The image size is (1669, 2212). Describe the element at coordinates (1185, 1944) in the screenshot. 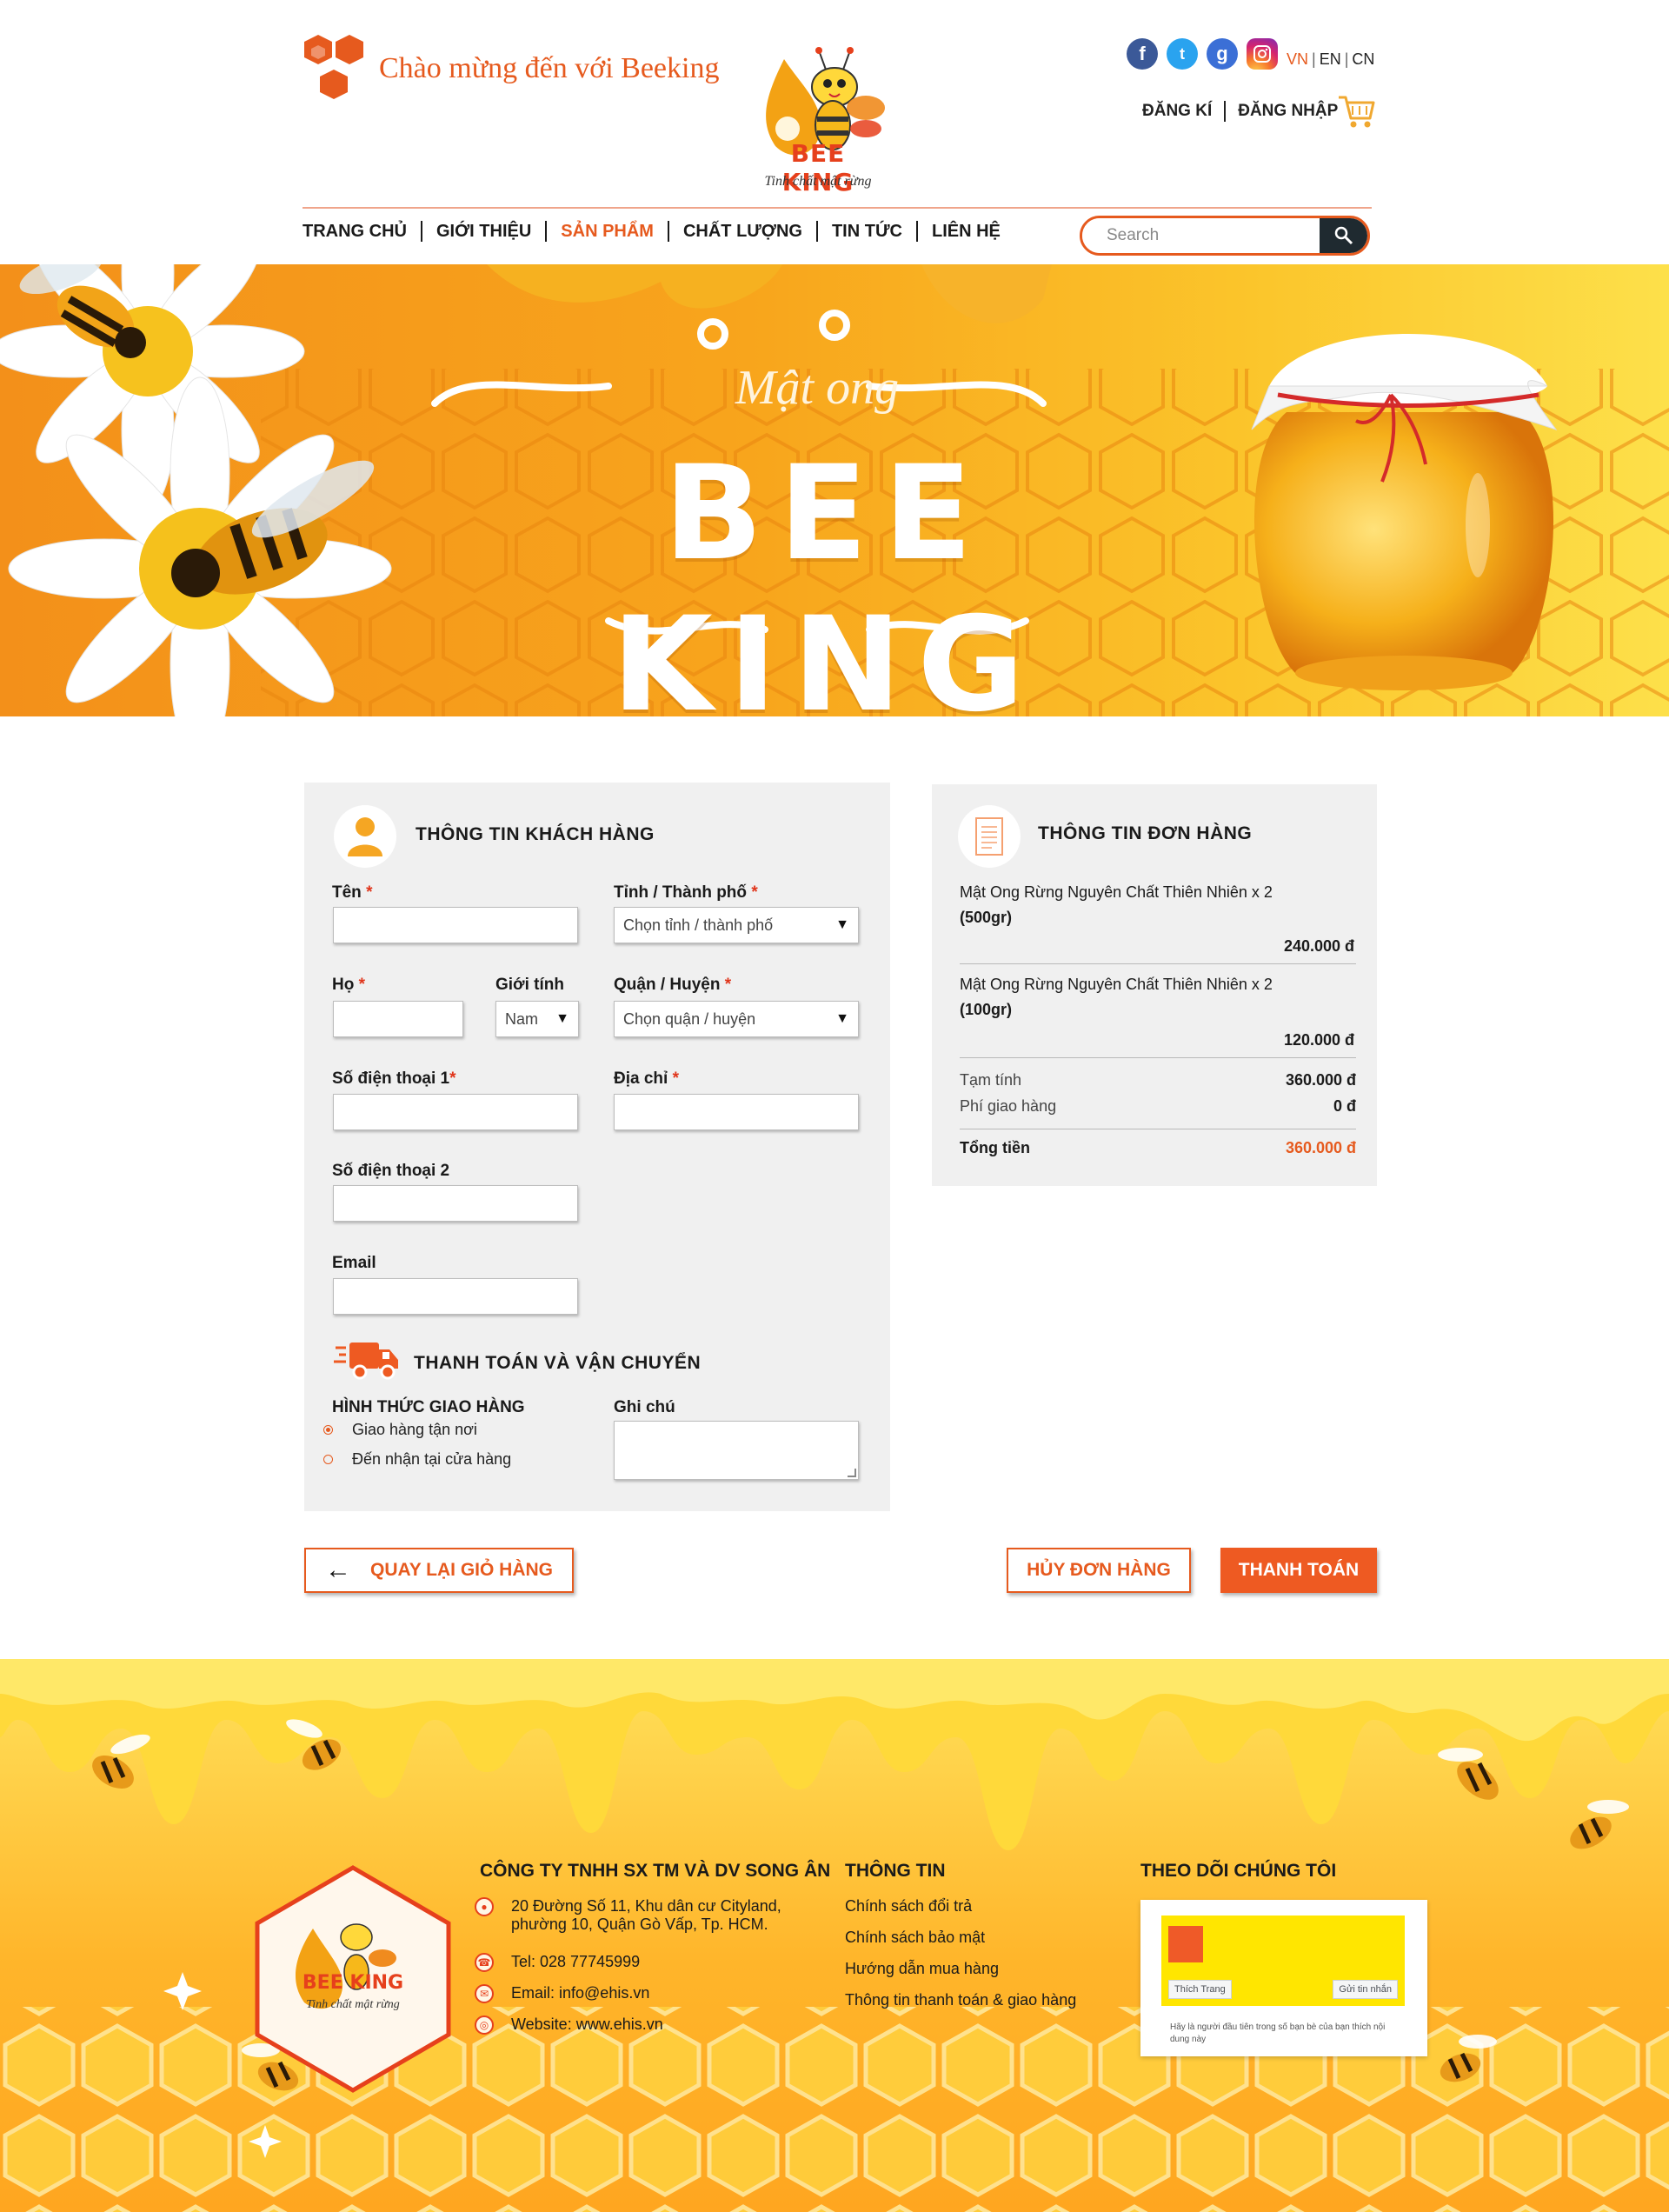

I see `facebook-page-avatar` at that location.